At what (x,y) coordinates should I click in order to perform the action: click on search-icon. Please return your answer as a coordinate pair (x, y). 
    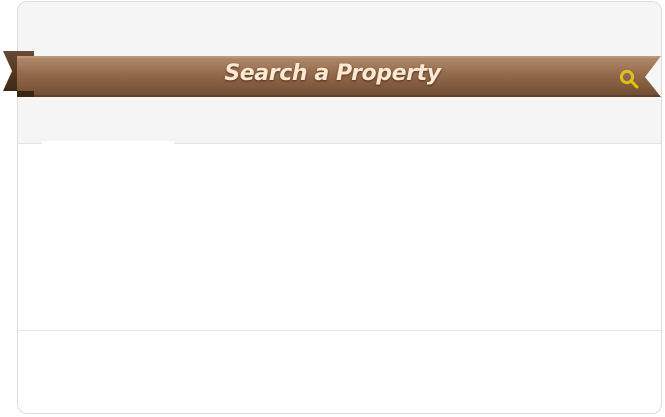
    Looking at the image, I should click on (629, 79).